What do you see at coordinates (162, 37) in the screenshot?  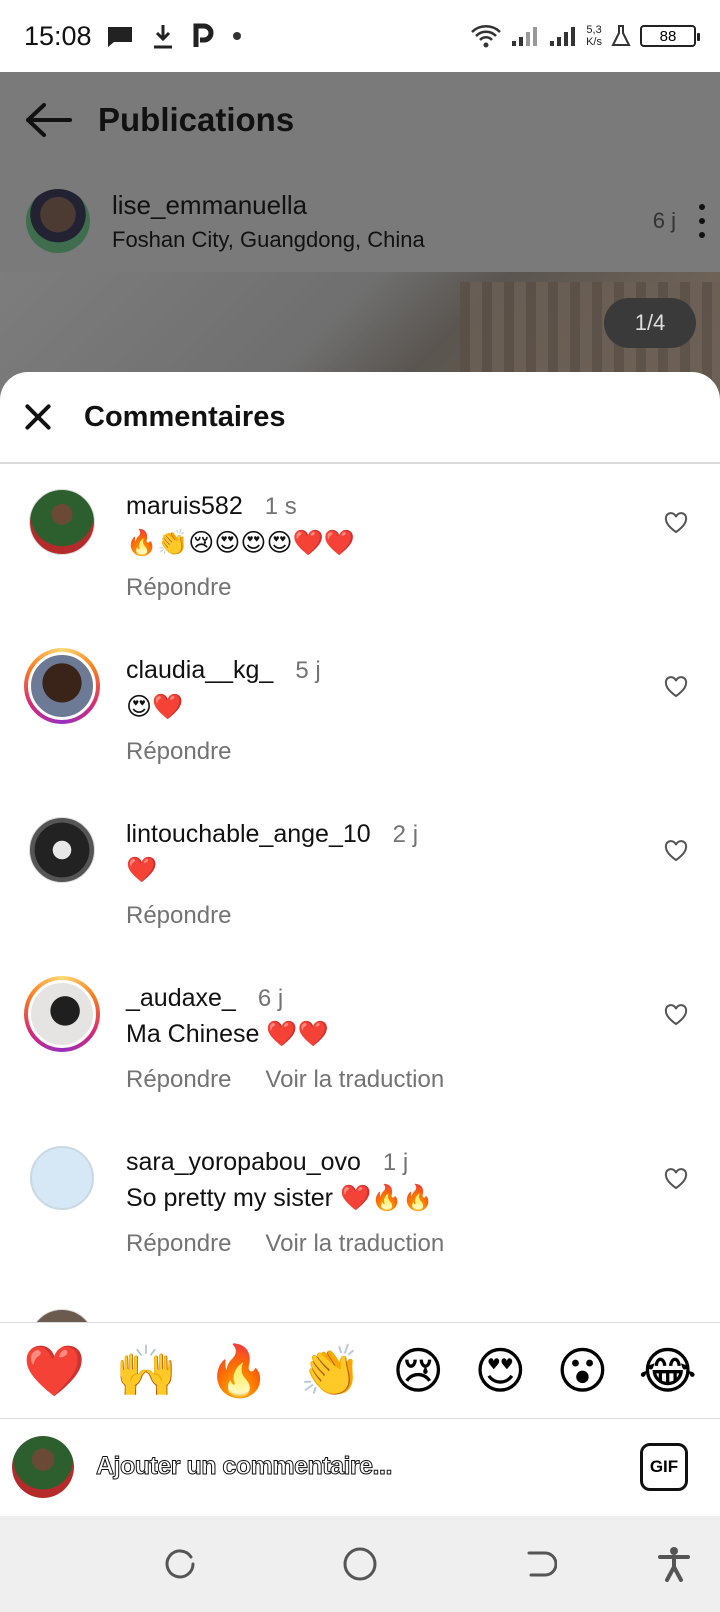 I see `download-icon` at bounding box center [162, 37].